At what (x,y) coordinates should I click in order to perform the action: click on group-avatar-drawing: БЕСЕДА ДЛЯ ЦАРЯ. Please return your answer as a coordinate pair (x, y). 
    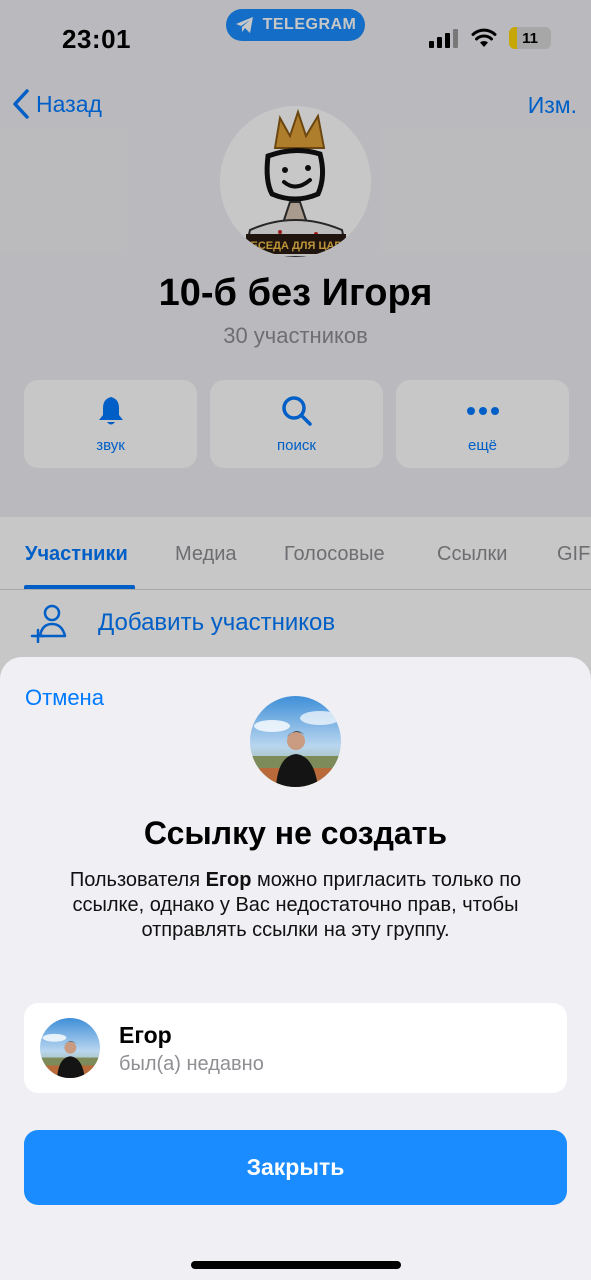
    Looking at the image, I should click on (295, 181).